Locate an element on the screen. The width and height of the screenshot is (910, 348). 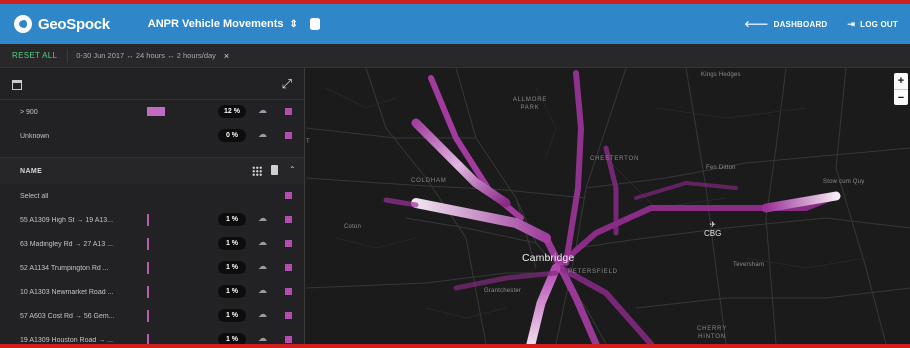
table-row: 10 A1303 Newmarket Road ... 1 % ☁ is located at coordinates (152, 292).